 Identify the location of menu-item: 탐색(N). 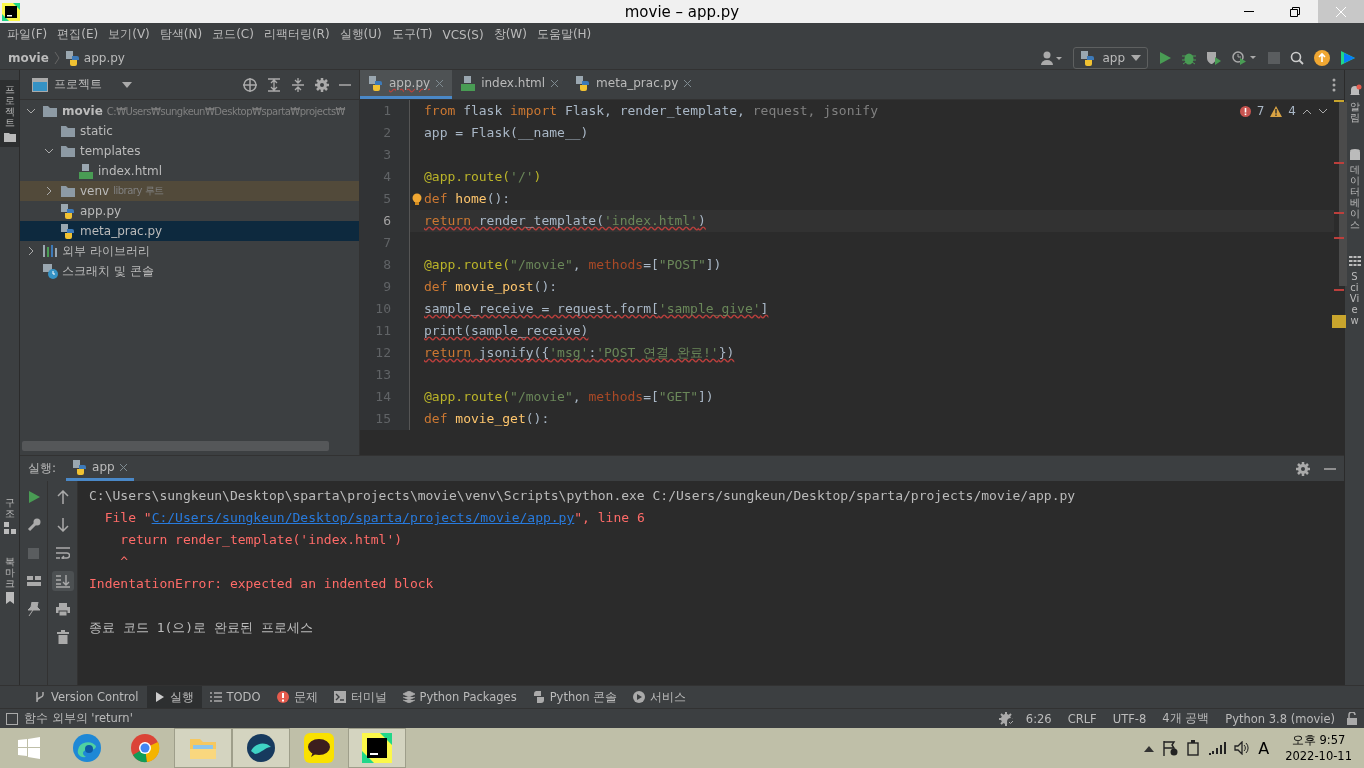
(181, 34).